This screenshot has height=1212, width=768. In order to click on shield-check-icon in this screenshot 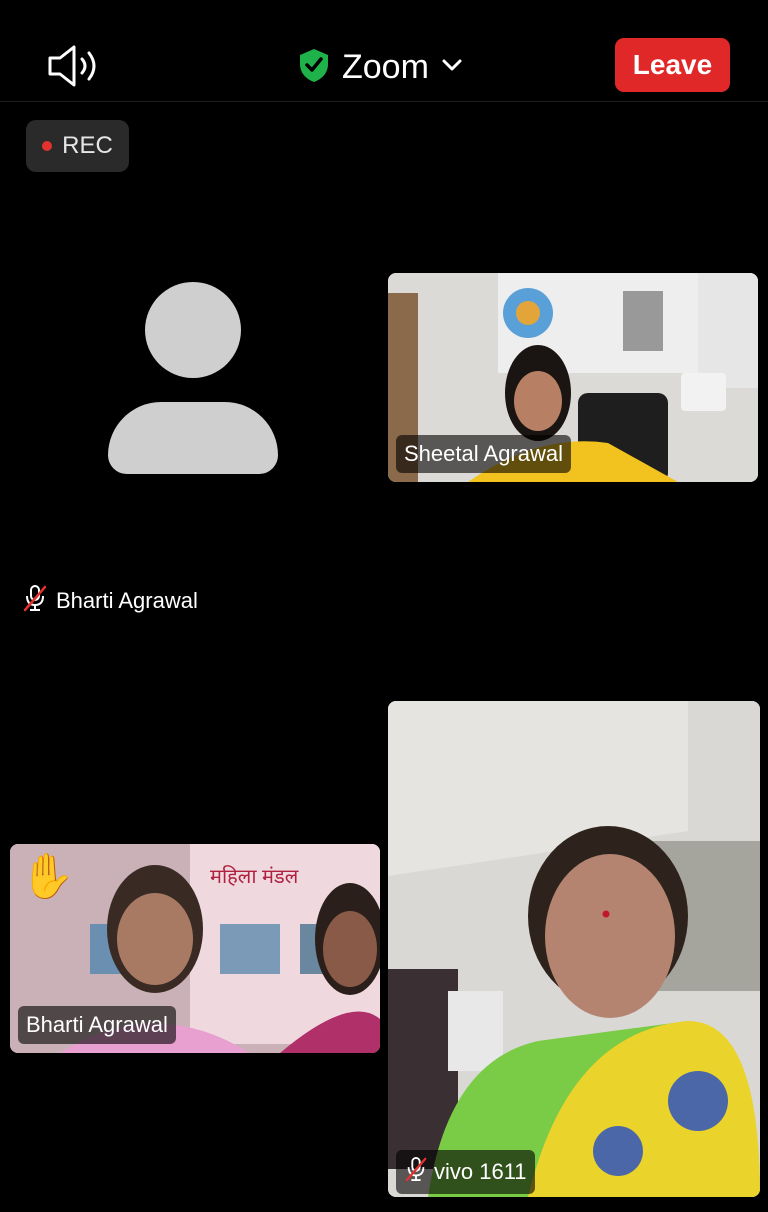, I will do `click(314, 67)`.